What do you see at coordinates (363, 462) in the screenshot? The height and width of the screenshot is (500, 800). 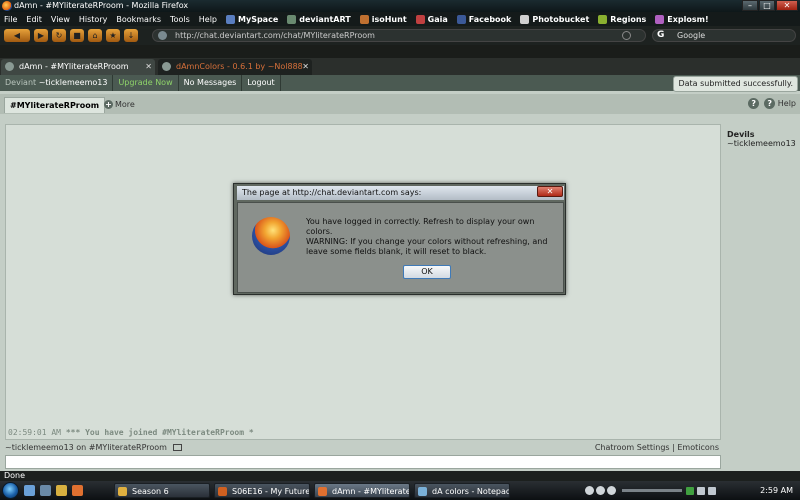 I see `chat-input` at bounding box center [363, 462].